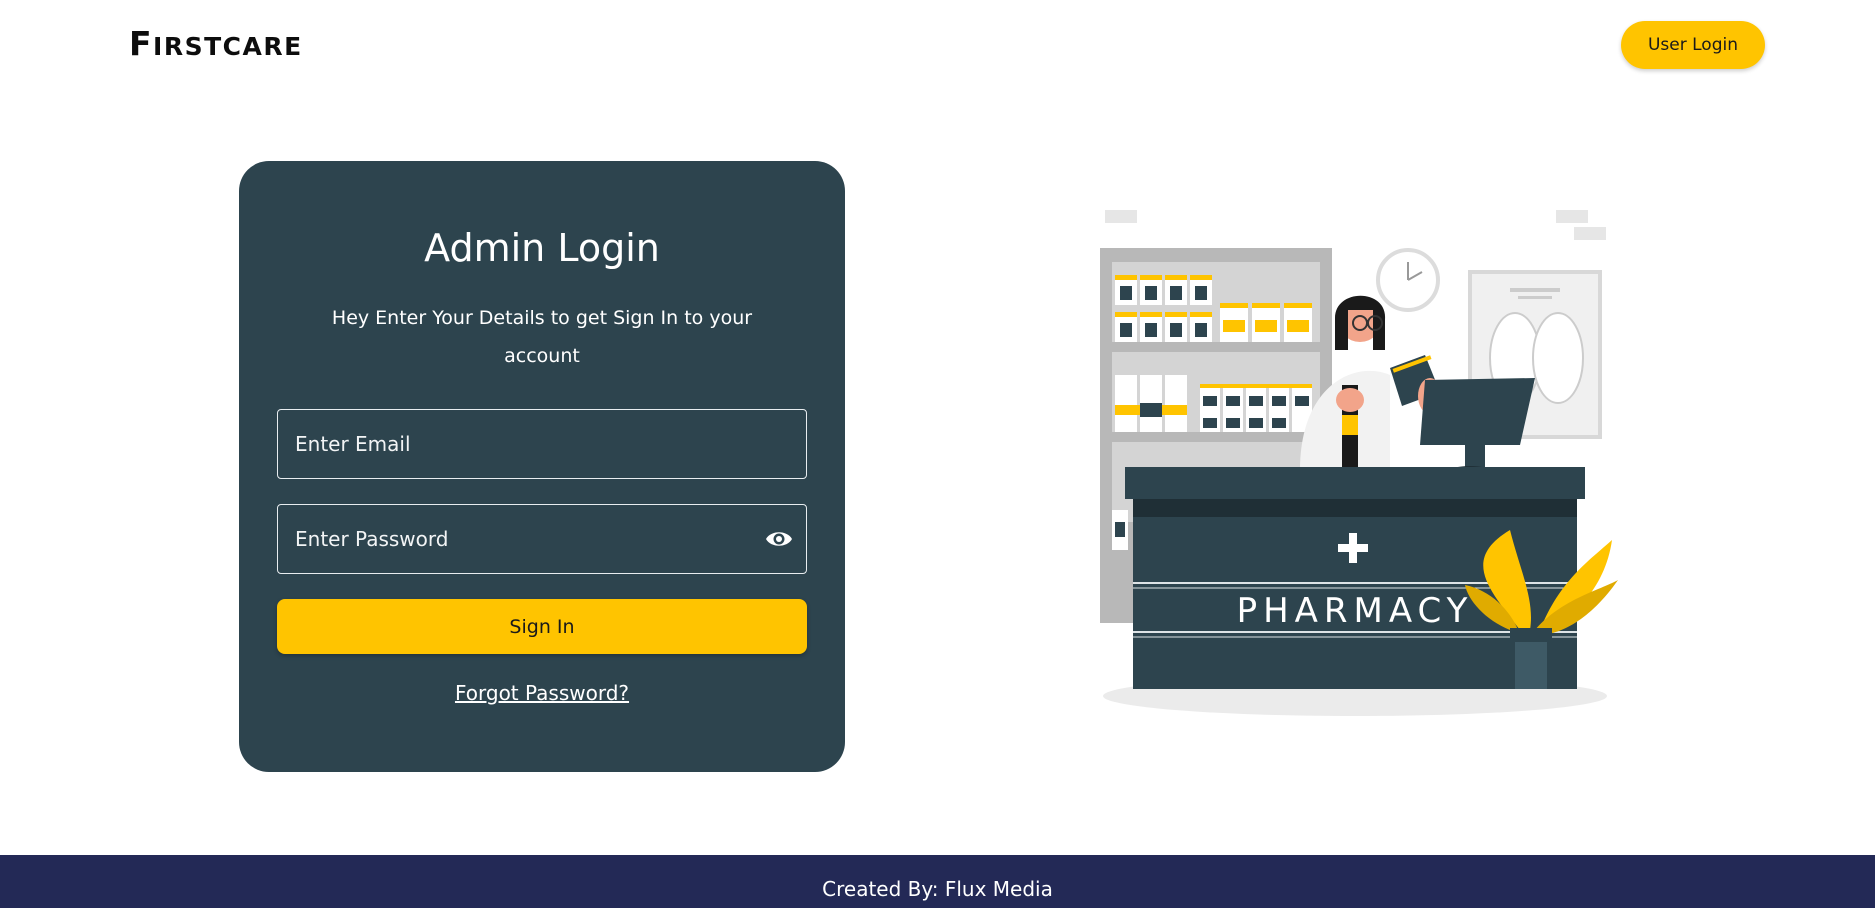  Describe the element at coordinates (228, 46) in the screenshot. I see `logo-rest: IRSTCARE` at that location.